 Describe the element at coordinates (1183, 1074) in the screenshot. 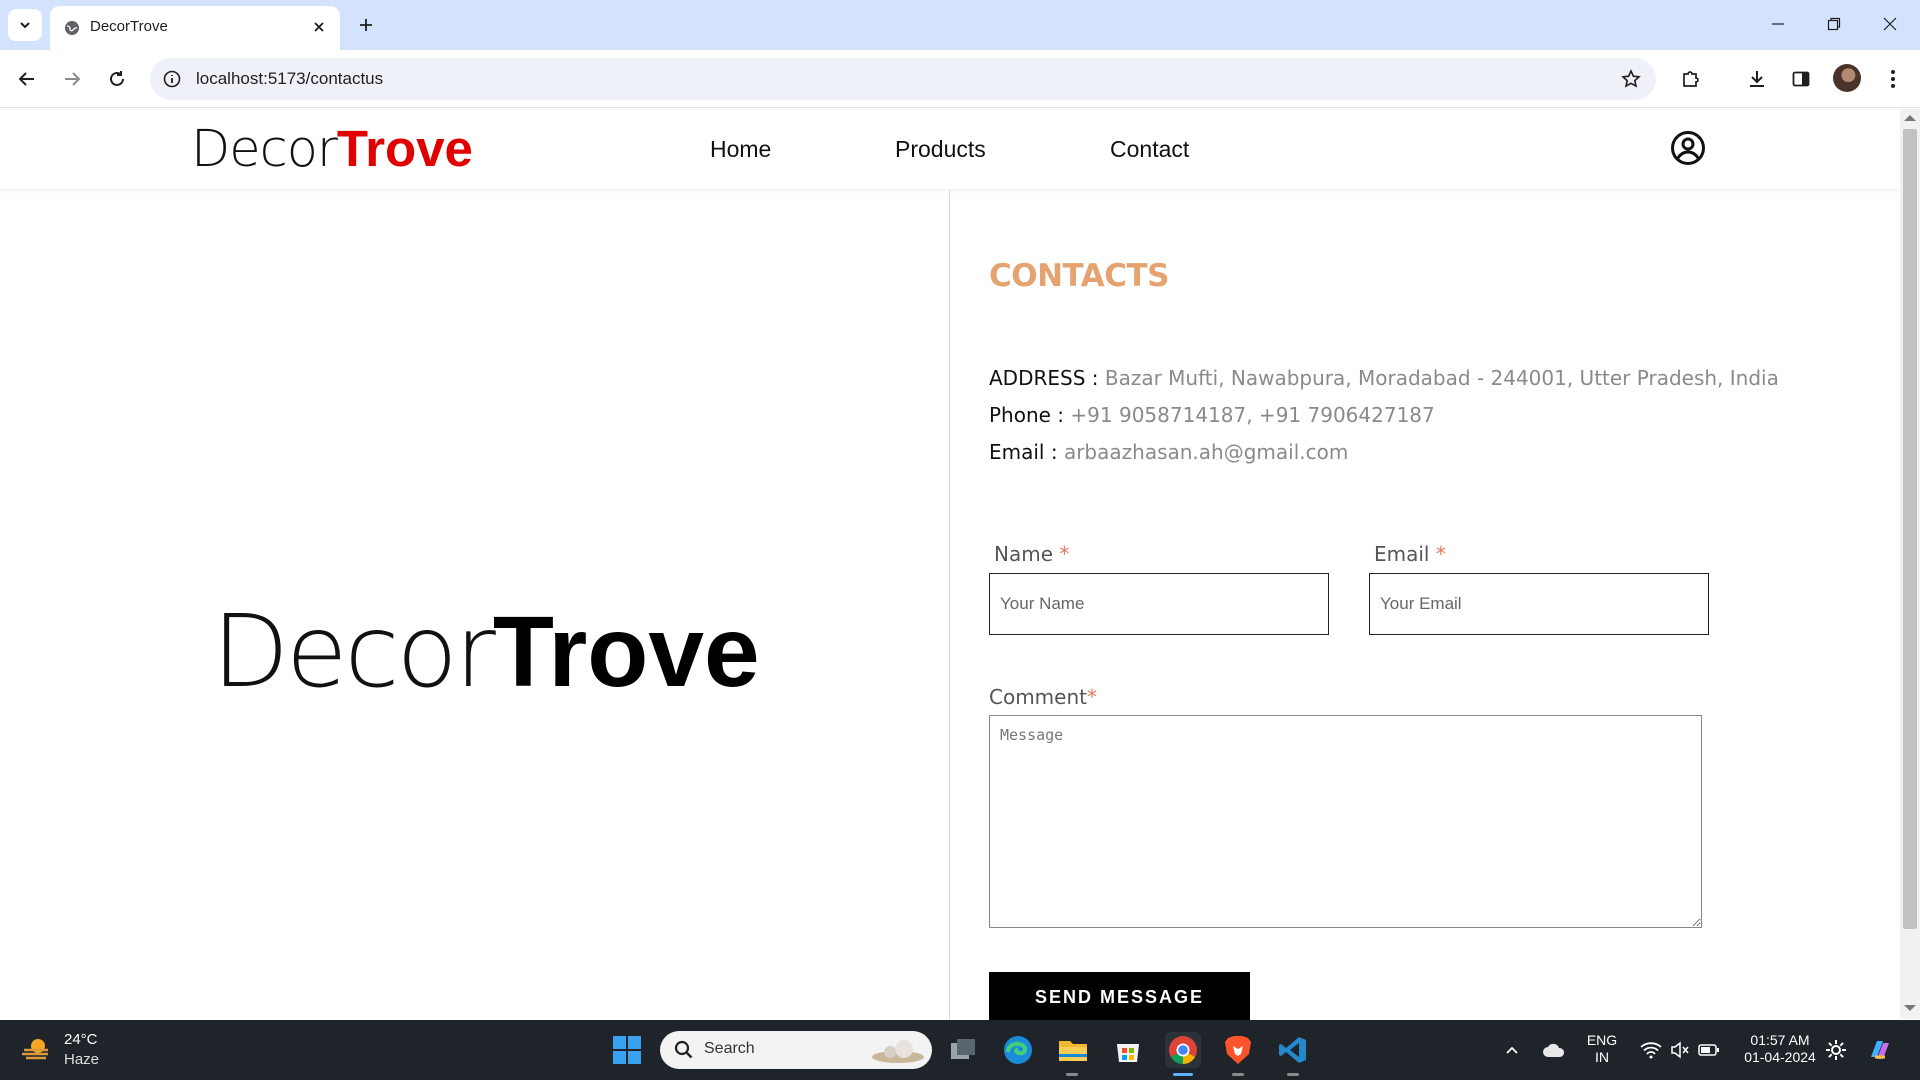

I see `chrome-indicator` at that location.